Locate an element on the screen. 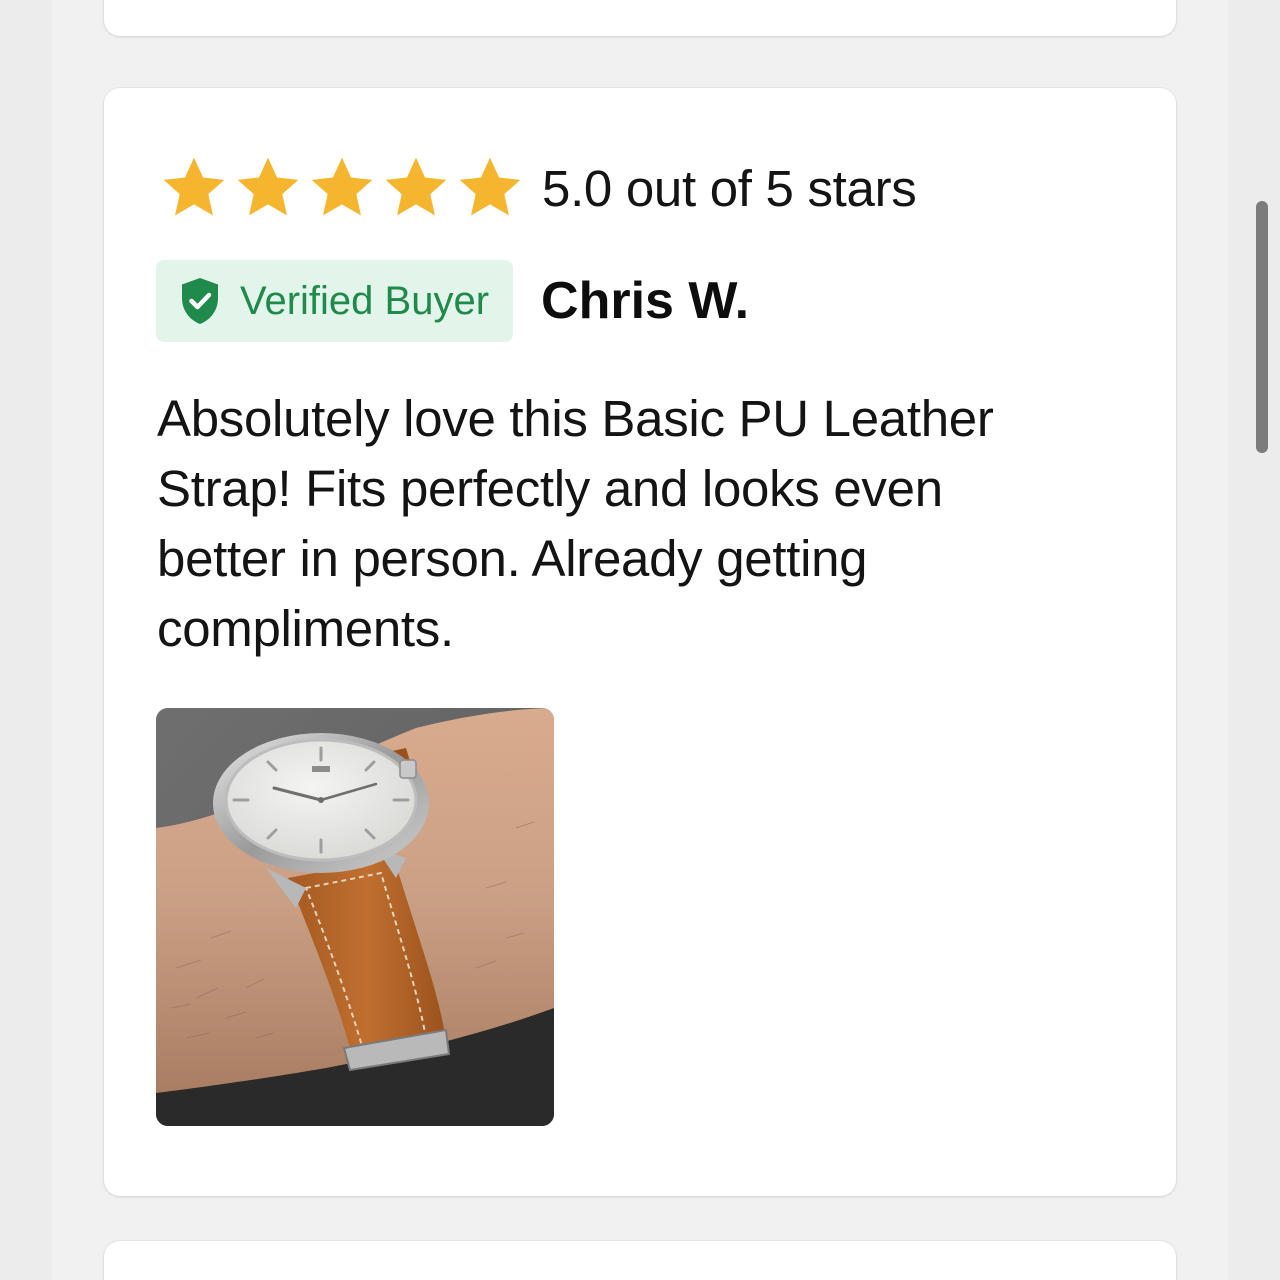 The height and width of the screenshot is (1280, 1280). next-review-card is located at coordinates (640, 1260).